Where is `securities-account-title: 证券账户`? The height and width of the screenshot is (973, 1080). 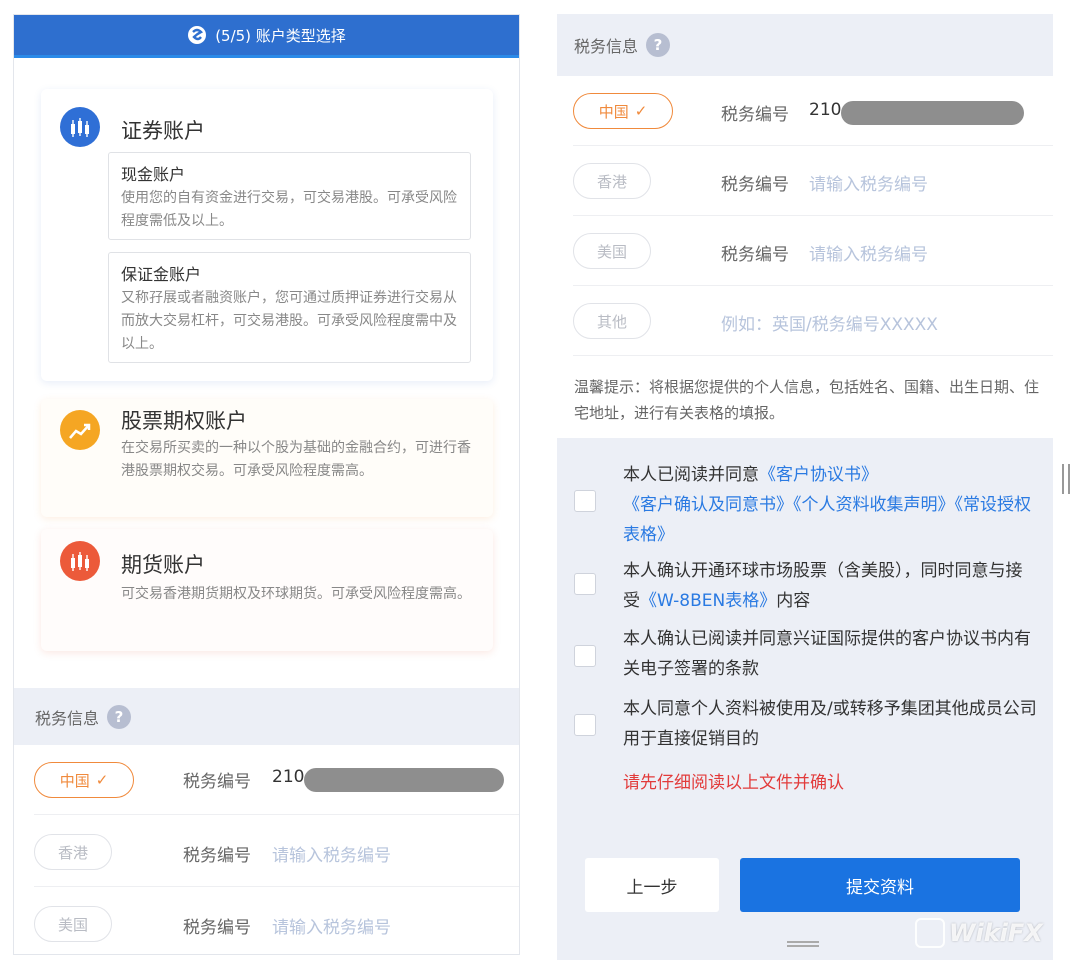
securities-account-title: 证券账户 is located at coordinates (163, 131).